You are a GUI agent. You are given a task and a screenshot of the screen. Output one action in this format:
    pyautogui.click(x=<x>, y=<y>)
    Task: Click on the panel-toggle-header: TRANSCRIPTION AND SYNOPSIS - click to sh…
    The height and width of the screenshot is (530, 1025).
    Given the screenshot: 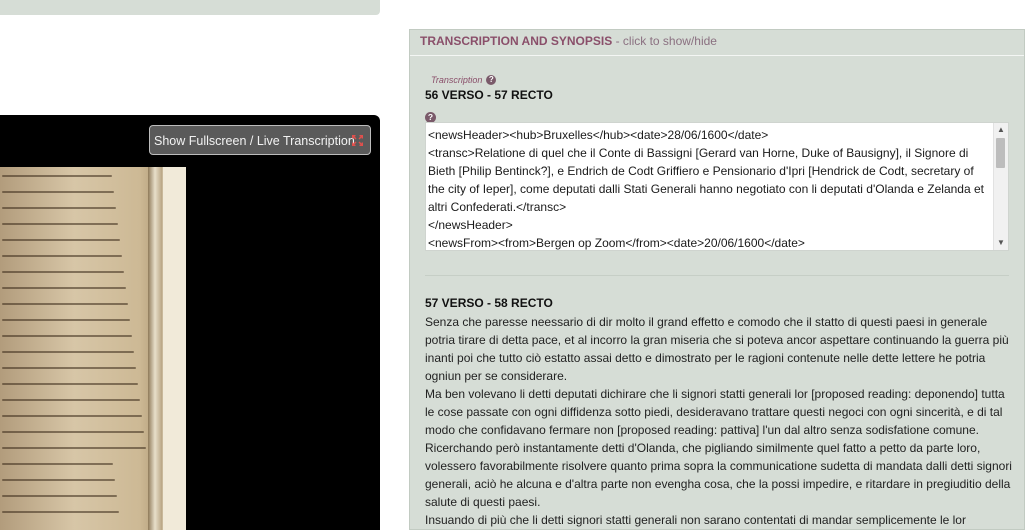 What is the action you would take?
    pyautogui.click(x=717, y=43)
    